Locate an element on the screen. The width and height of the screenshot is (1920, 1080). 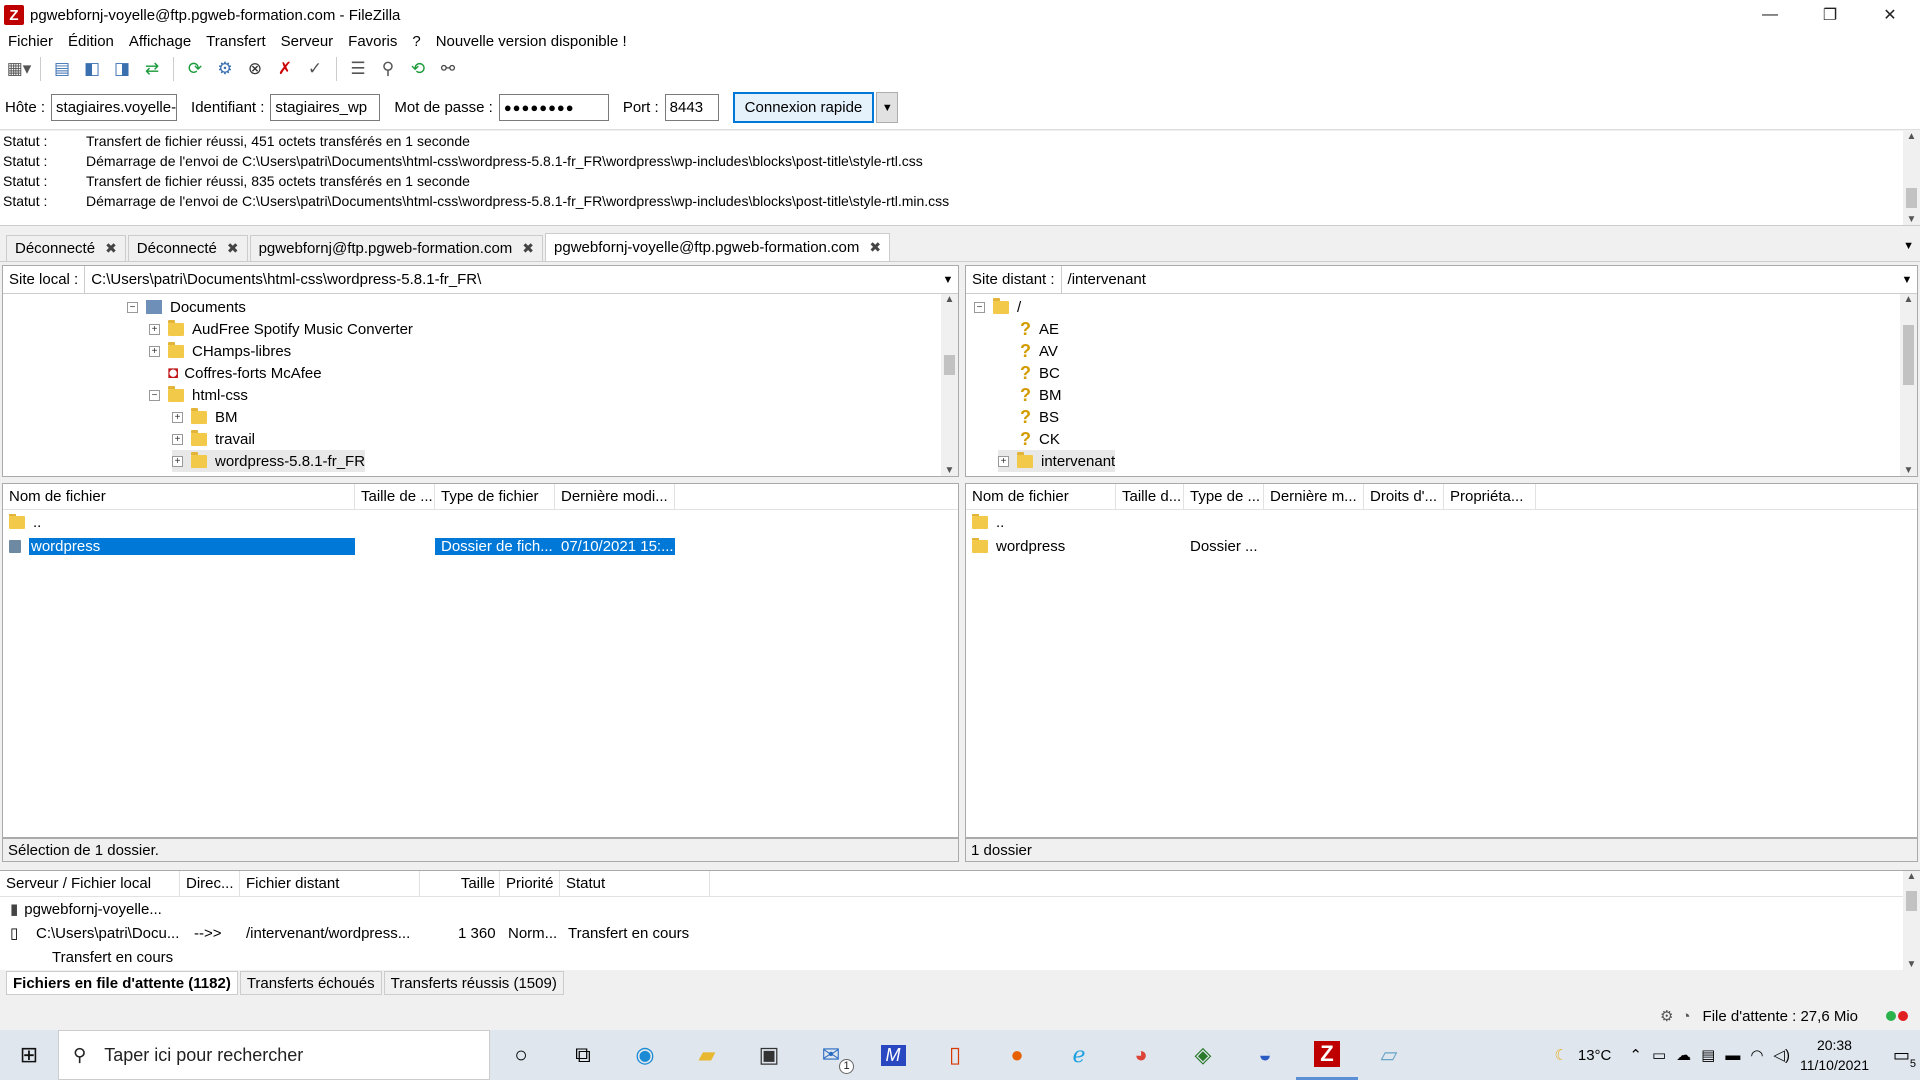
tab-pgwebfornj: pgwebfornj@ftp.pgweb-formation.com ✖ is located at coordinates (396, 248).